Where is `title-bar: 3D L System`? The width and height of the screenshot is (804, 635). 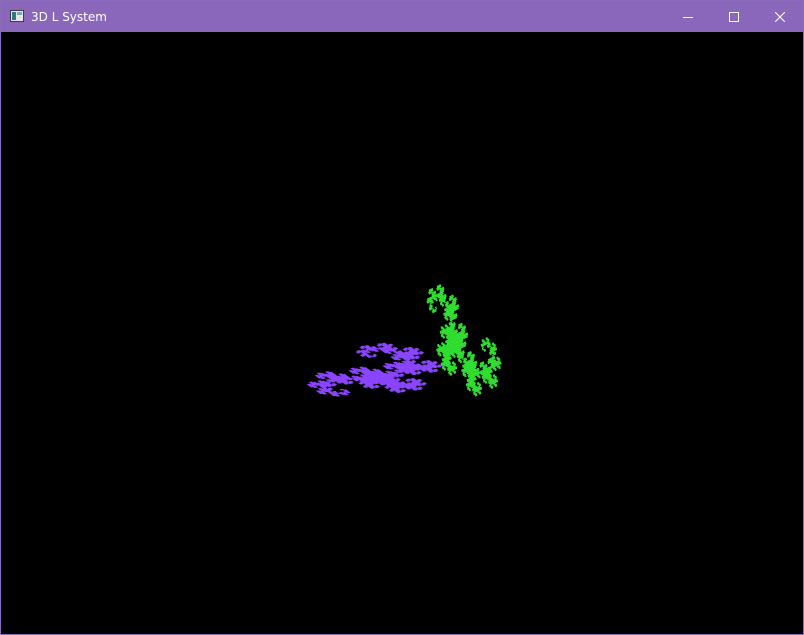 title-bar: 3D L System is located at coordinates (402, 16).